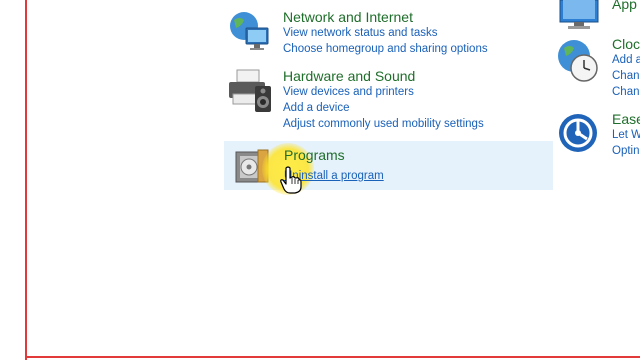 This screenshot has height=360, width=640. I want to click on network-globe-icon, so click(250, 33).